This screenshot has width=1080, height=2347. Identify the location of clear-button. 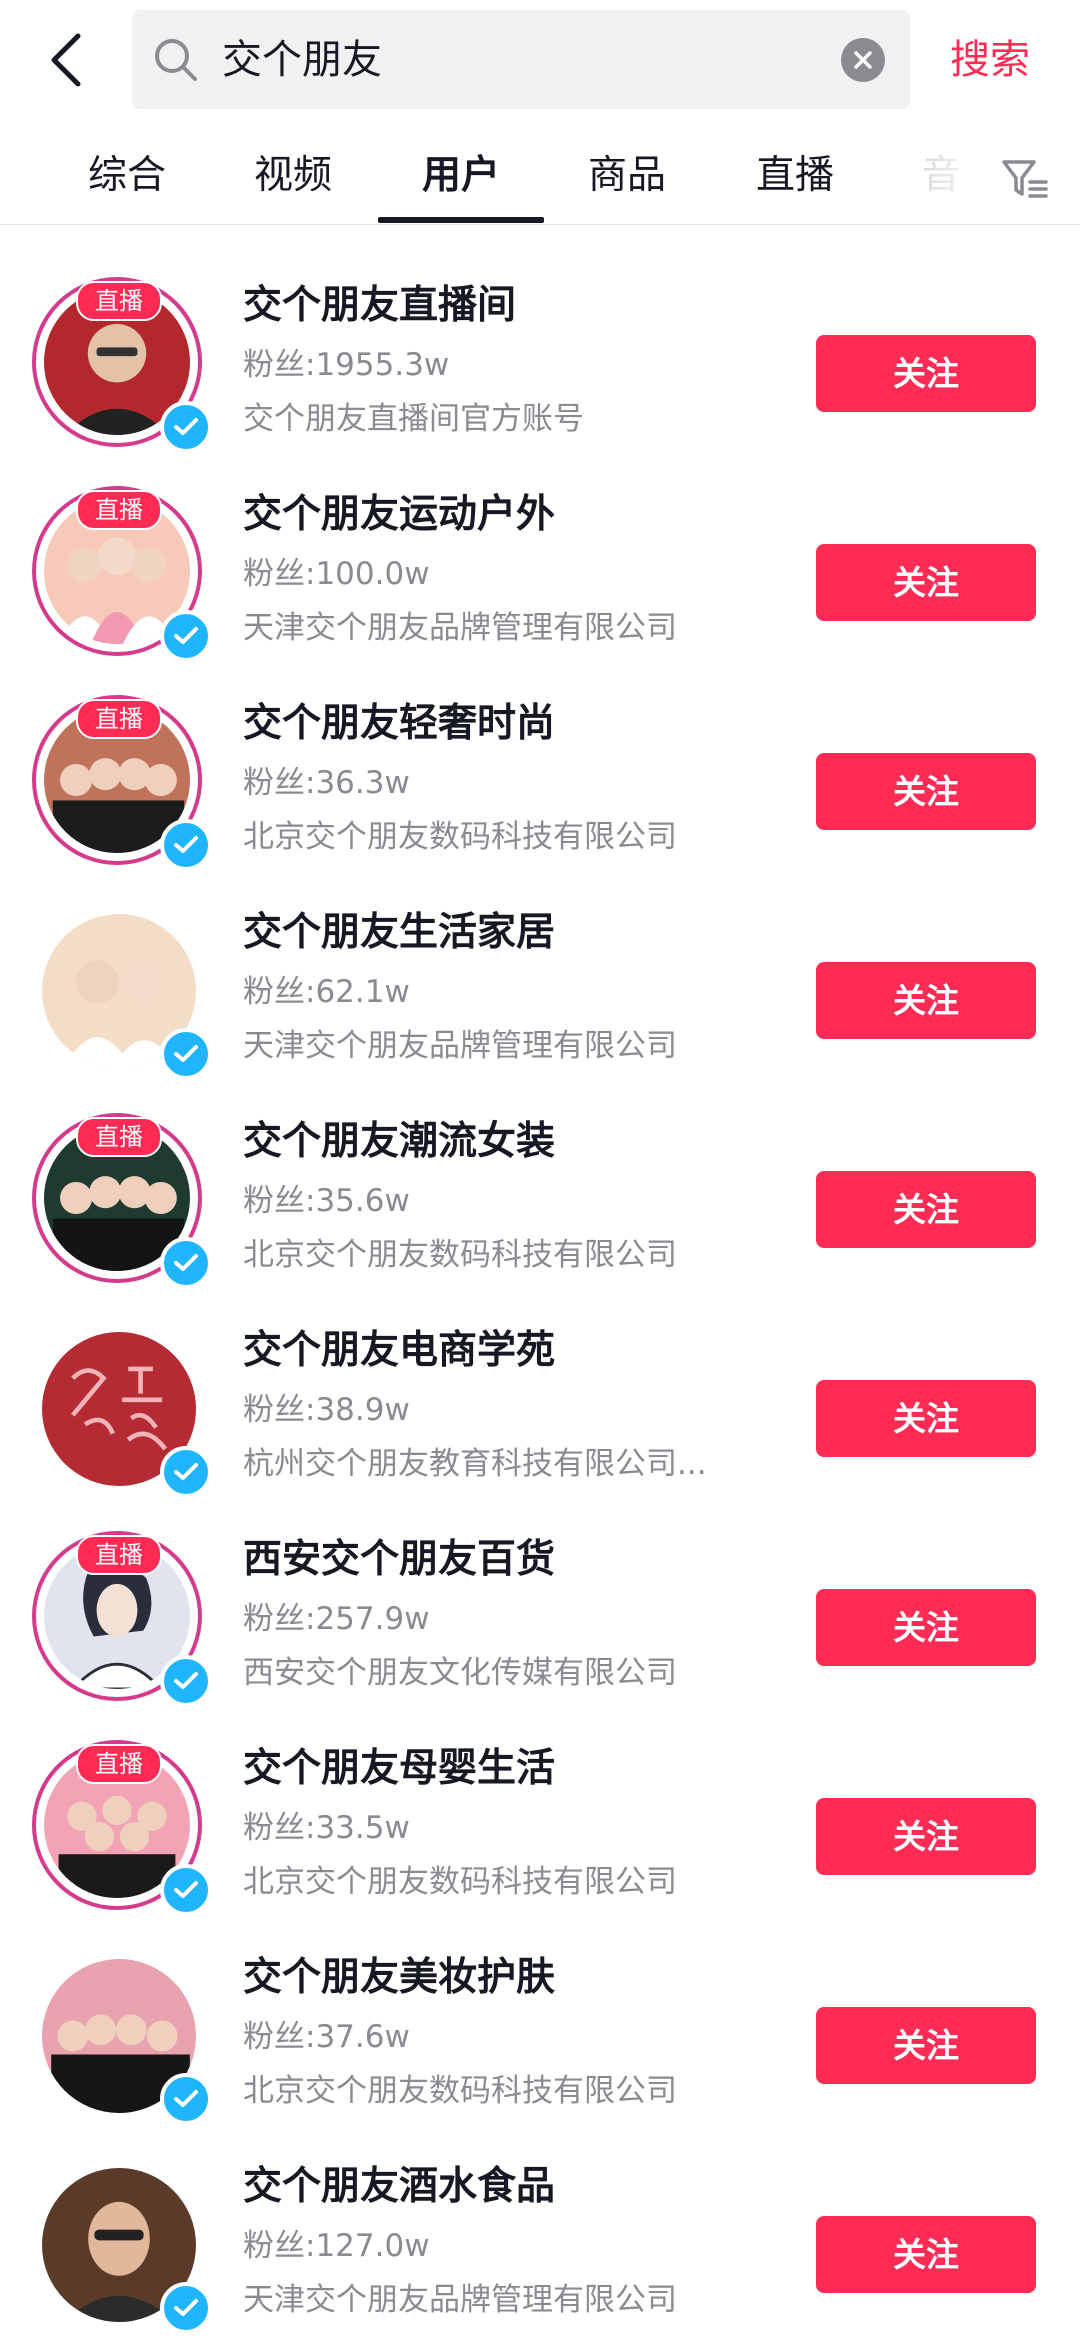
(863, 60).